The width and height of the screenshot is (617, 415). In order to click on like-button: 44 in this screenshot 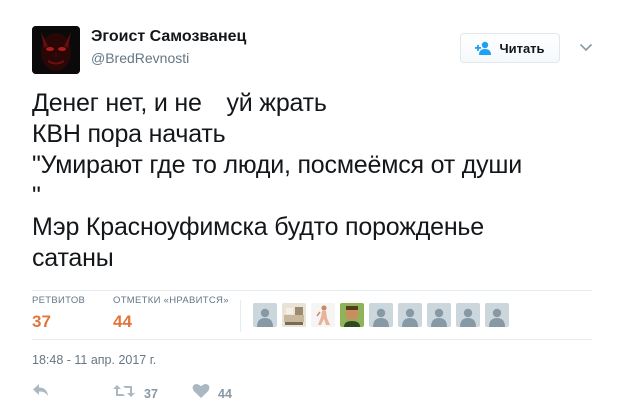, I will do `click(212, 393)`.